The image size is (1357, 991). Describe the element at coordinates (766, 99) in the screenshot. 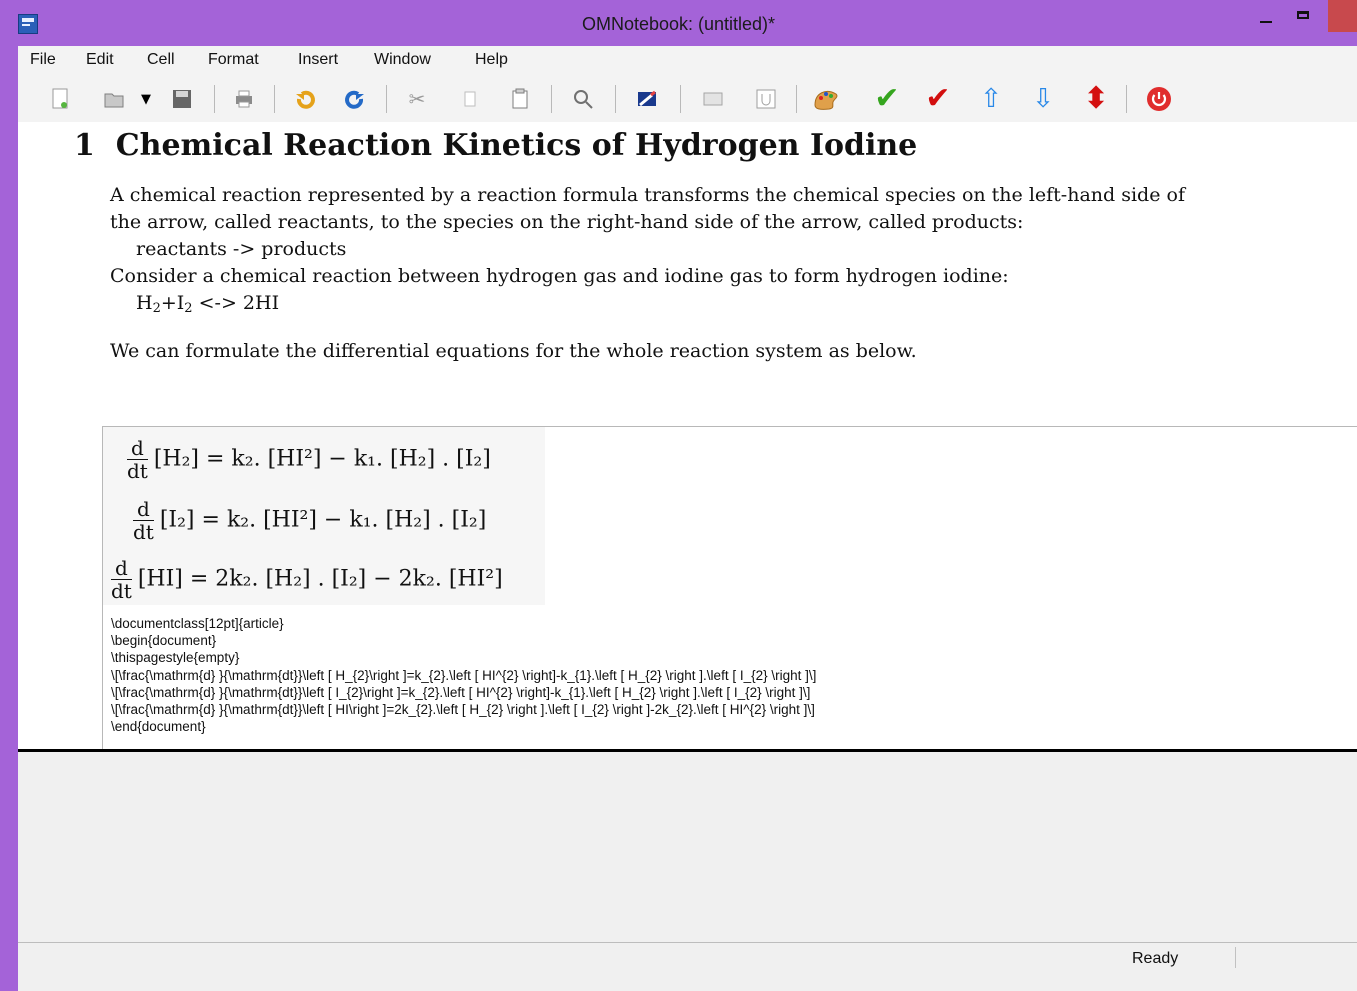

I see `text-cell-icon` at that location.